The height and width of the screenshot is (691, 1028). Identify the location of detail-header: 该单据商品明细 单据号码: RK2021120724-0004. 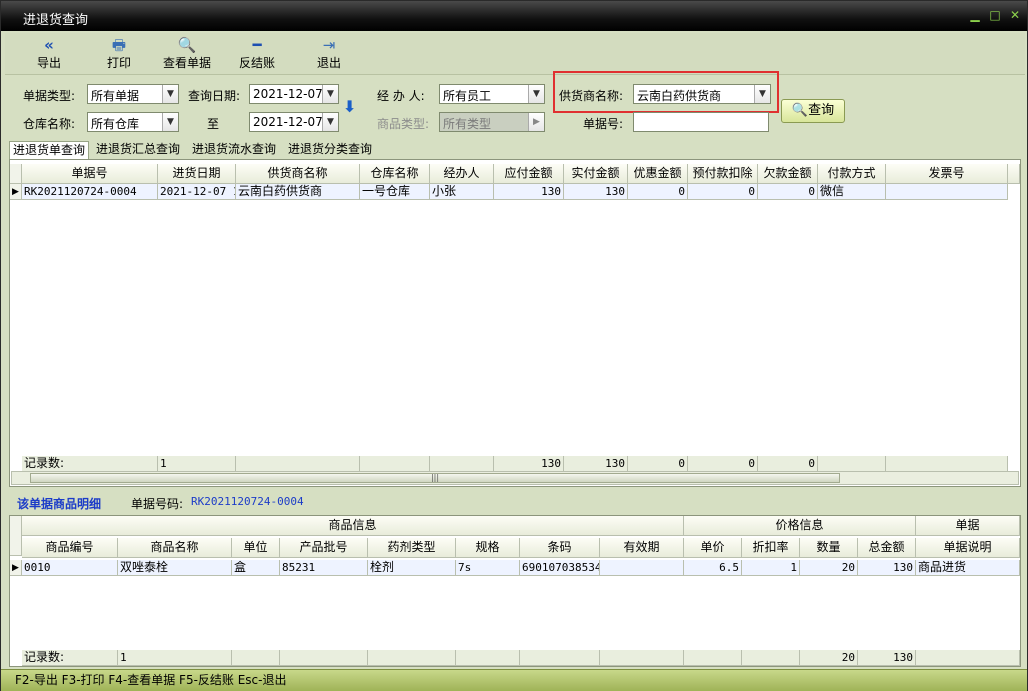
(515, 502).